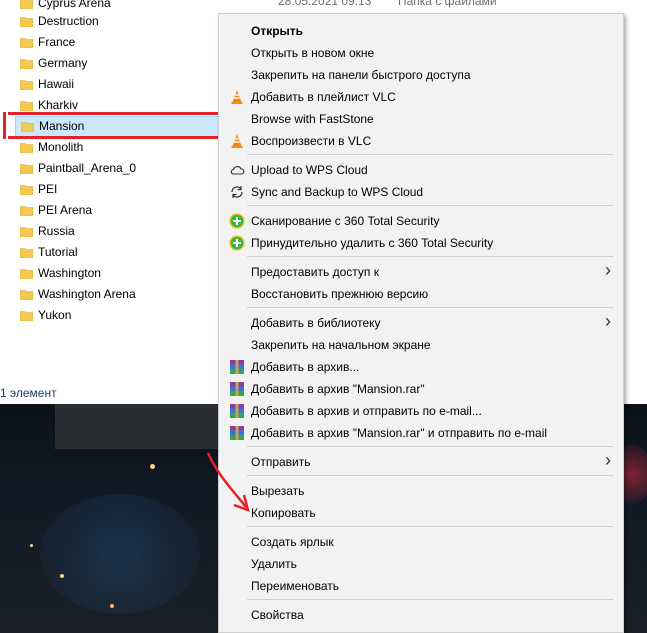 This screenshot has width=647, height=633. What do you see at coordinates (115, 273) in the screenshot?
I see `folder-row: Washington` at bounding box center [115, 273].